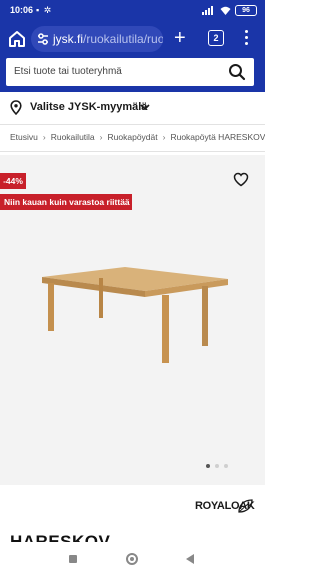 The width and height of the screenshot is (320, 575). I want to click on store-selector-label: Valitse JYSK-myymälä, so click(89, 107).